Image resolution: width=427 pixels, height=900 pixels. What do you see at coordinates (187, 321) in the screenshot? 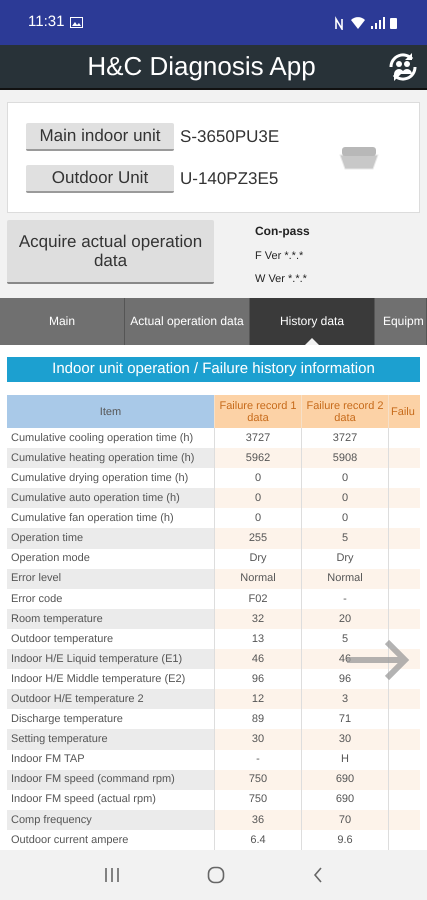
I see `tab: Actual operation data` at bounding box center [187, 321].